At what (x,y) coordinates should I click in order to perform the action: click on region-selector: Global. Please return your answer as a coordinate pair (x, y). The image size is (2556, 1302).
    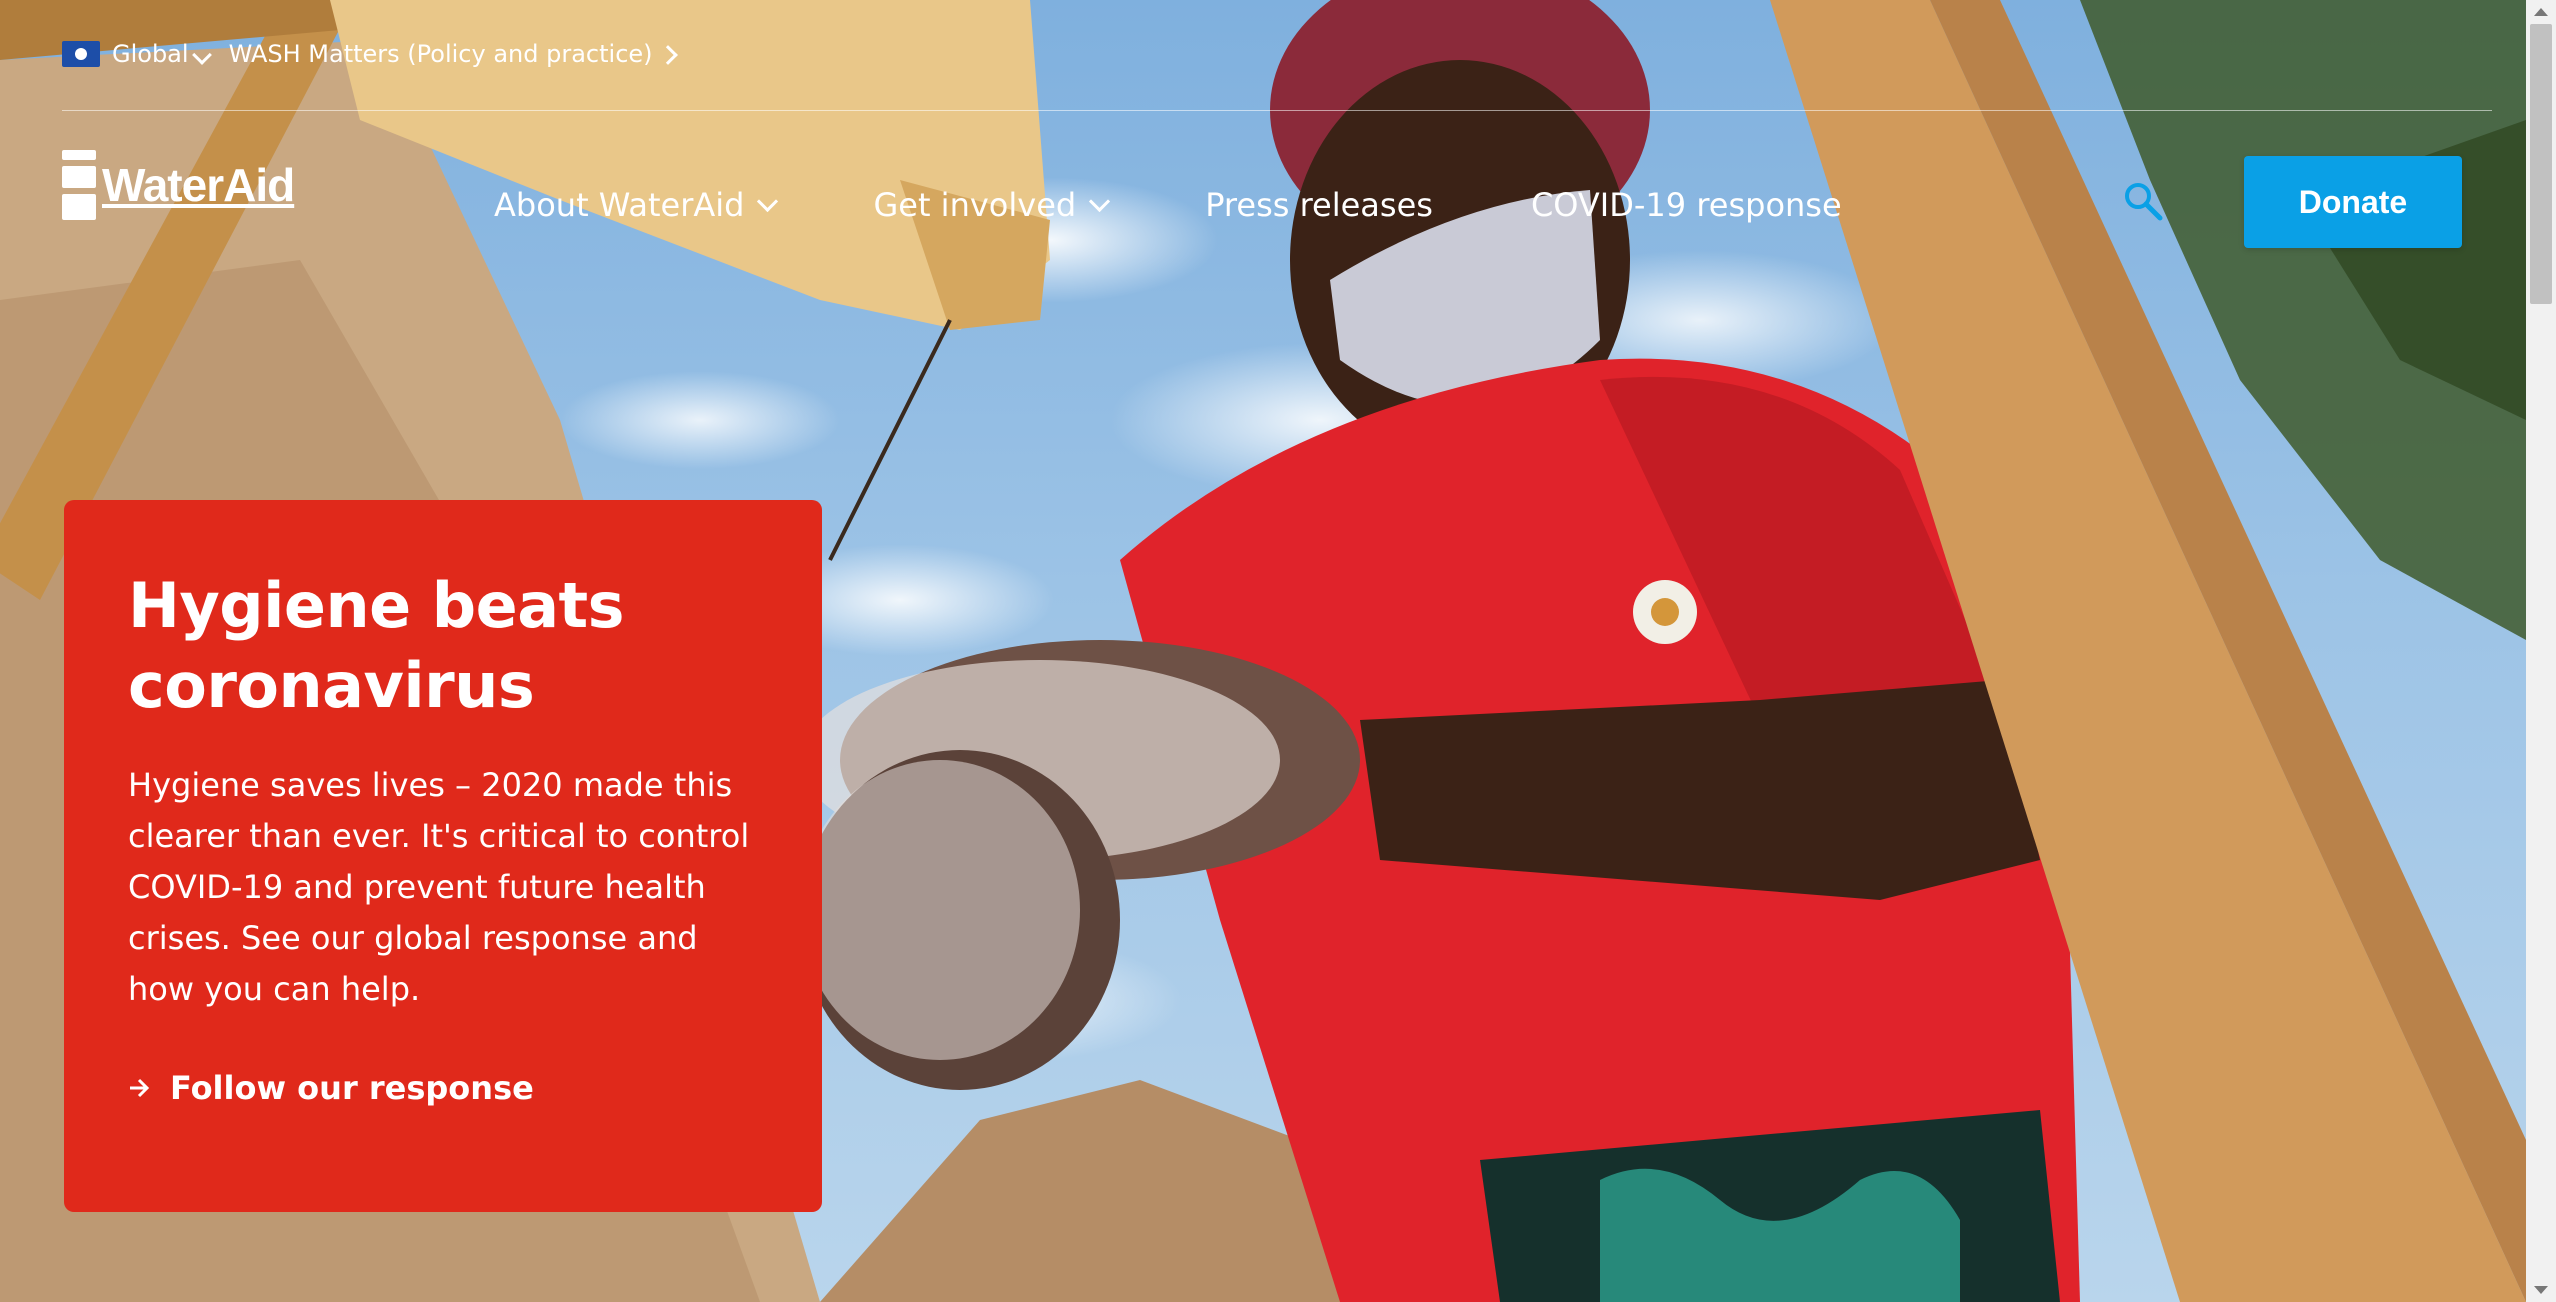
    Looking at the image, I should click on (164, 54).